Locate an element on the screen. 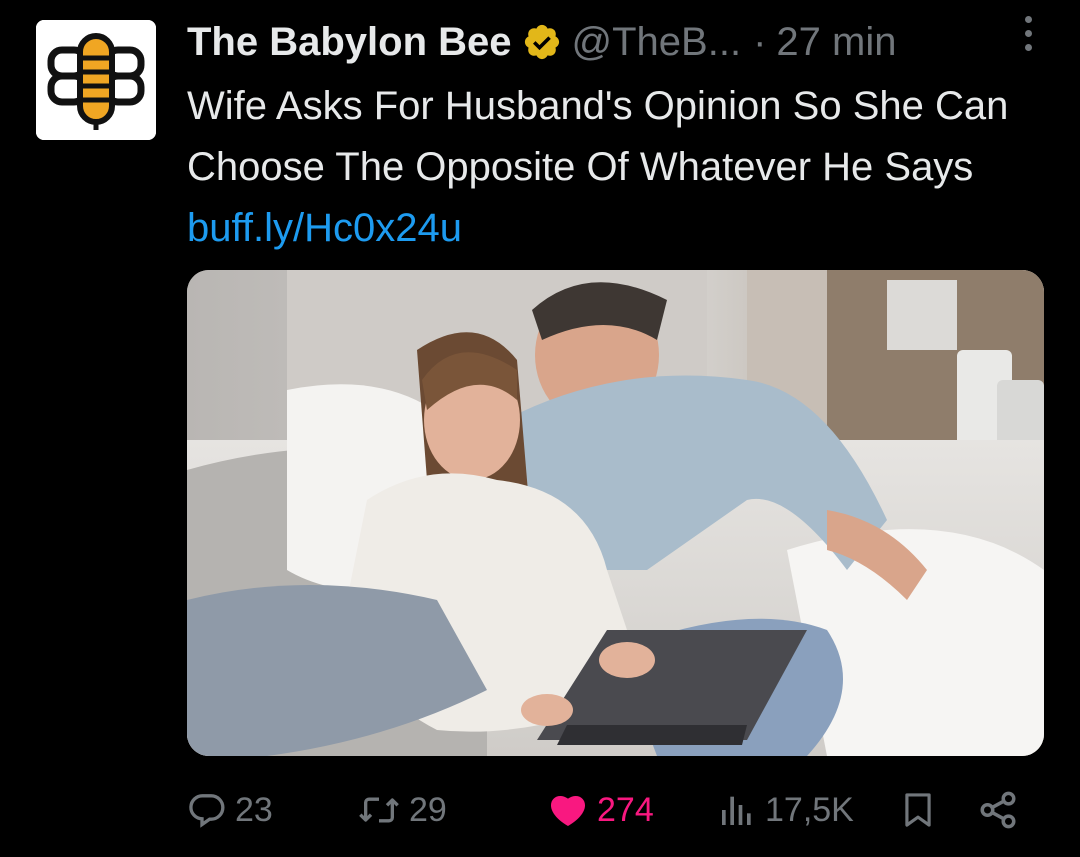 The image size is (1080, 857). like-count: 274 is located at coordinates (625, 809).